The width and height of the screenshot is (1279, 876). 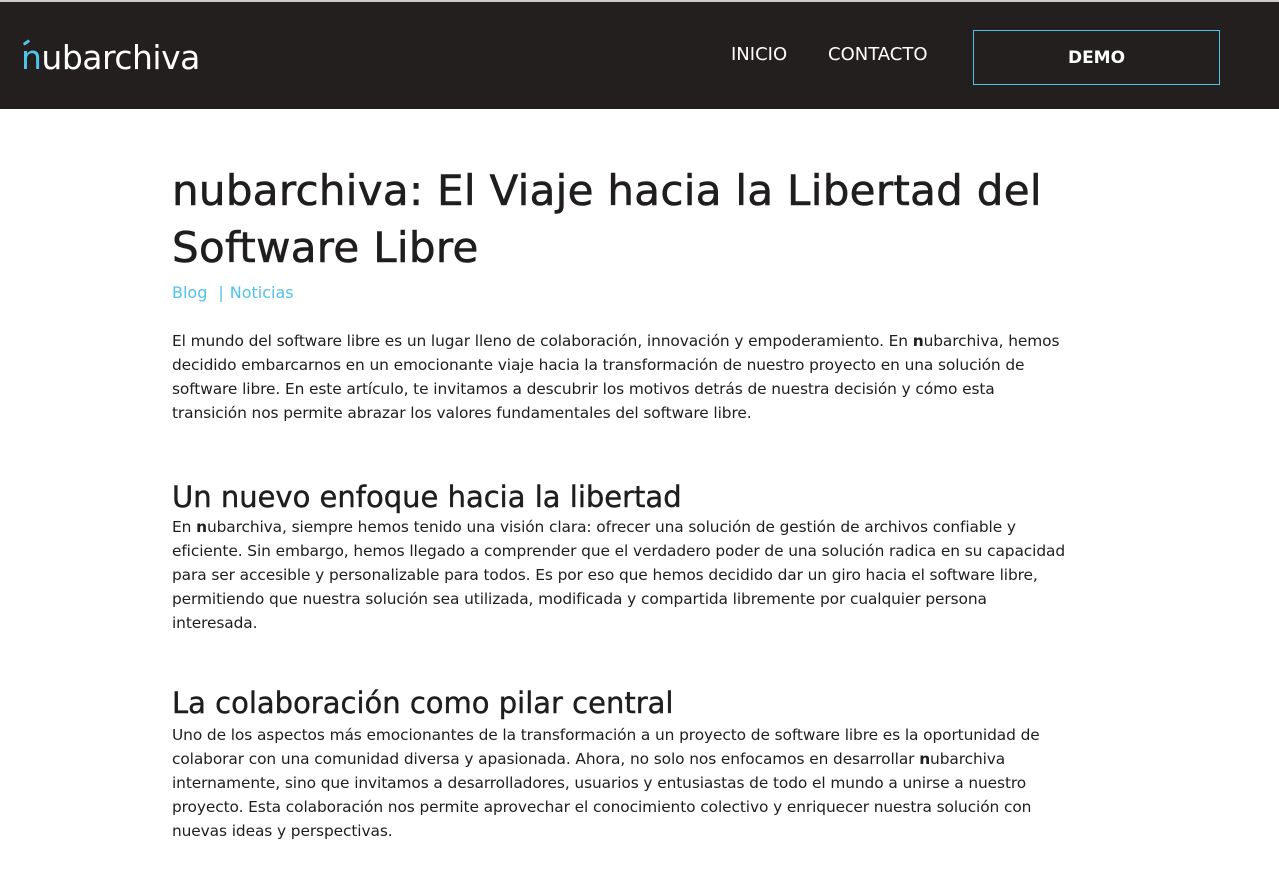 What do you see at coordinates (878, 54) in the screenshot?
I see `nav-contacto-link: CONTACTO` at bounding box center [878, 54].